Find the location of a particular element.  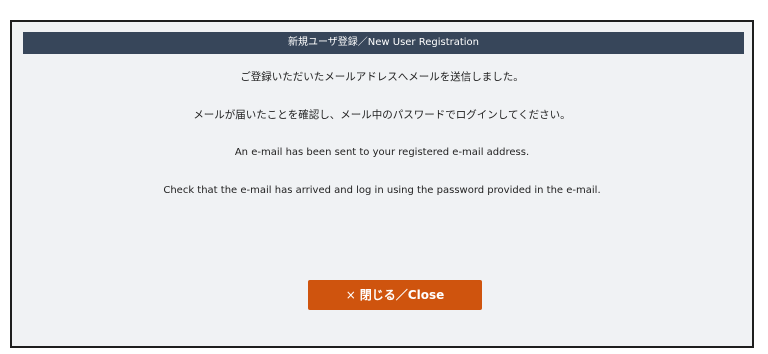

message-jp-login-instructions: メールが届いたことを確認し、メール中のパスワードでログインしてください。 is located at coordinates (382, 115).